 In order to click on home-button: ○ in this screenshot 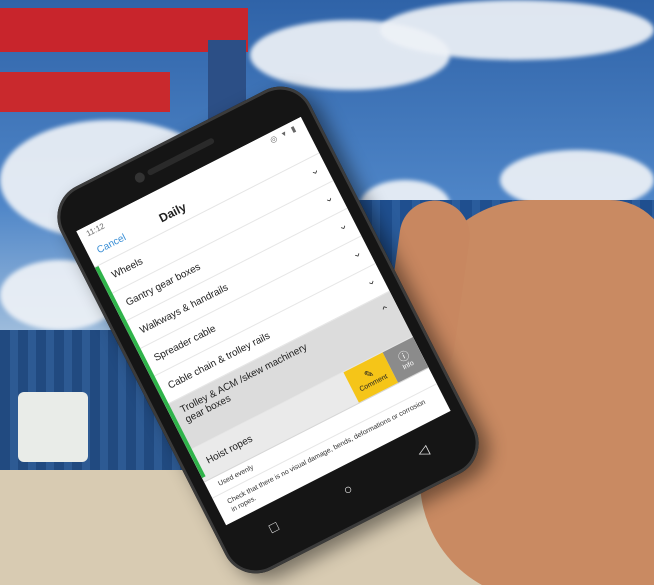, I will do `click(347, 489)`.